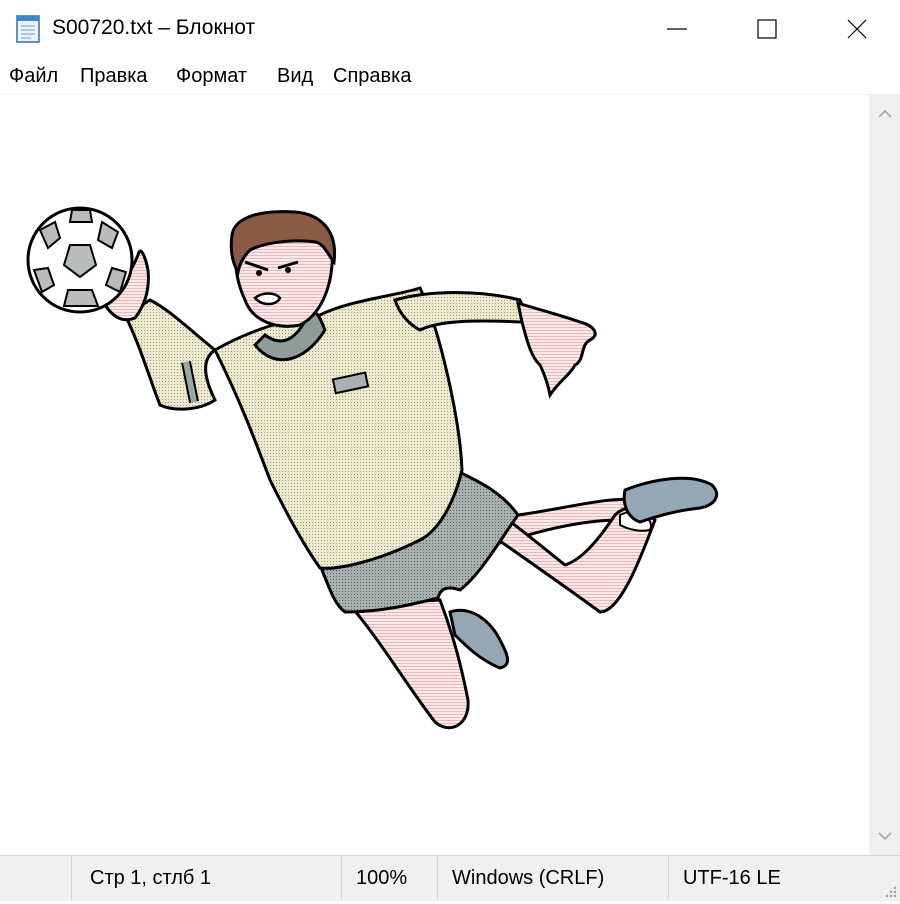  I want to click on cursor-position: Стр 1, стлб 1, so click(206, 878).